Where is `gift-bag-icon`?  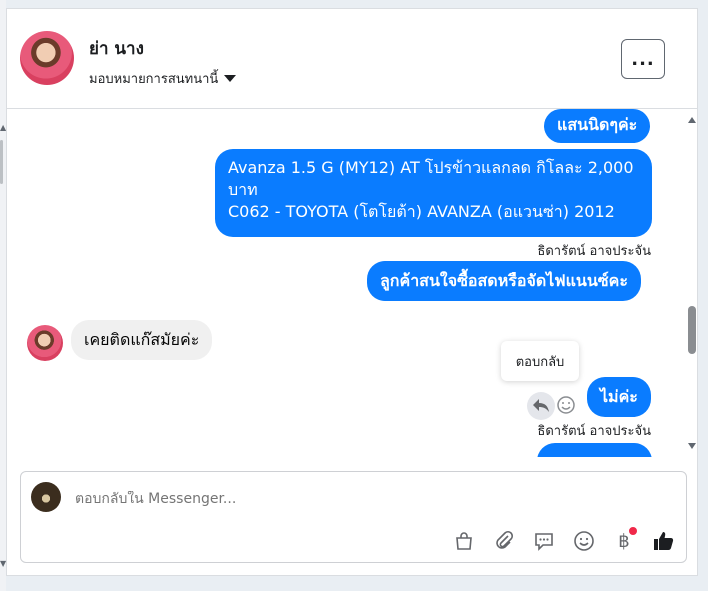
gift-bag-icon is located at coordinates (464, 541).